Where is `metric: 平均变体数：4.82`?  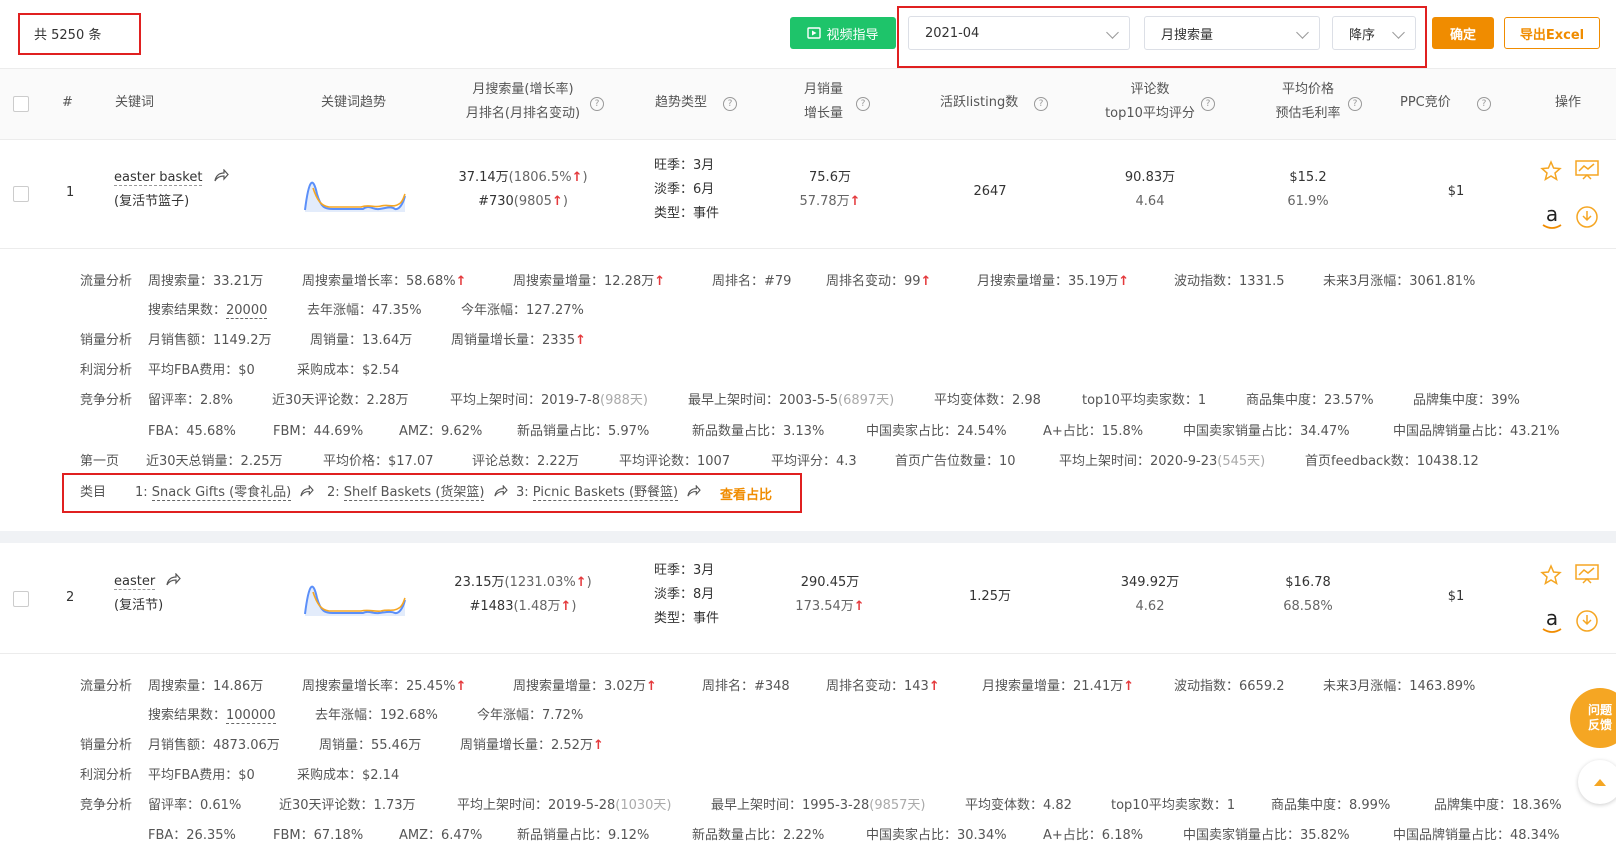
metric: 平均变体数：4.82 is located at coordinates (1018, 805).